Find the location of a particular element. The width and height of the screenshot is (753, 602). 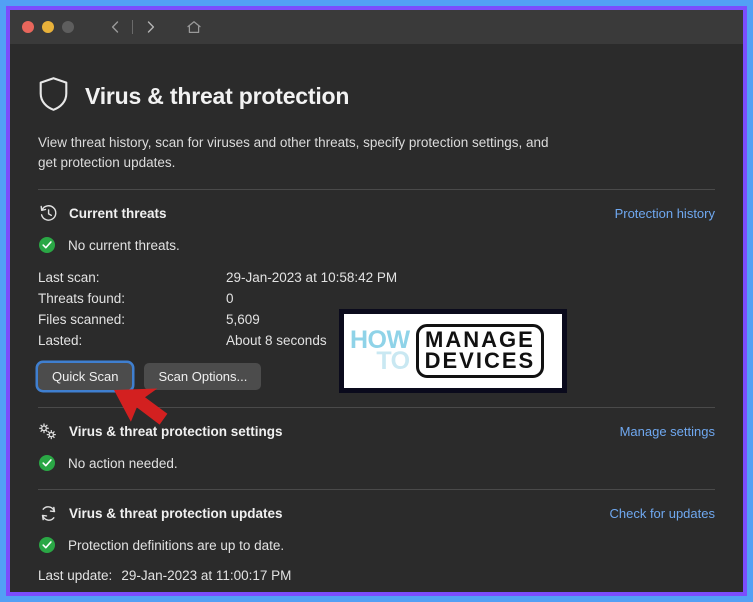

scan-detail-label-last-scan: Last scan: is located at coordinates (69, 278).